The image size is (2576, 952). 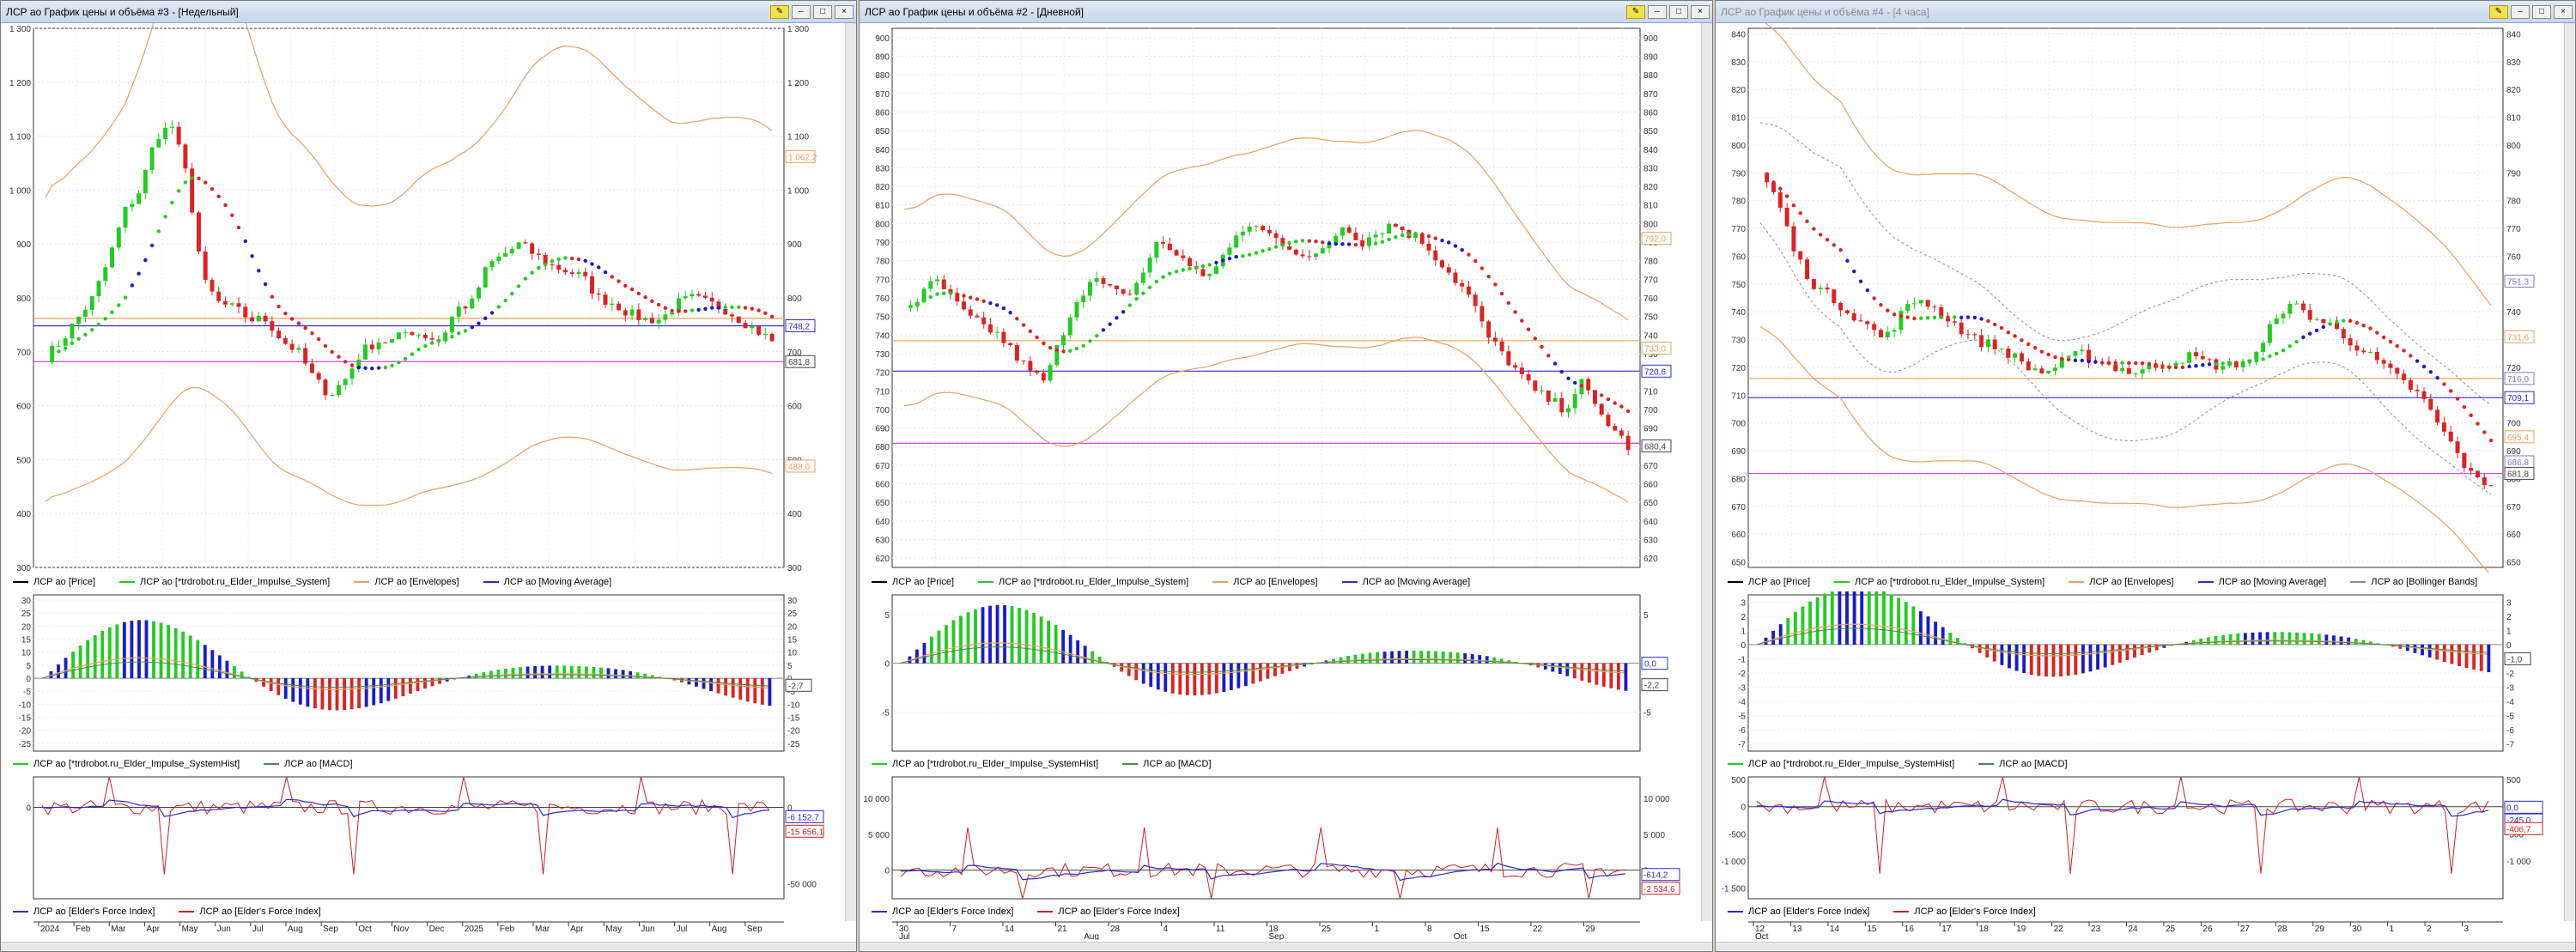 I want to click on price-badge: 1 062,2, so click(x=801, y=156).